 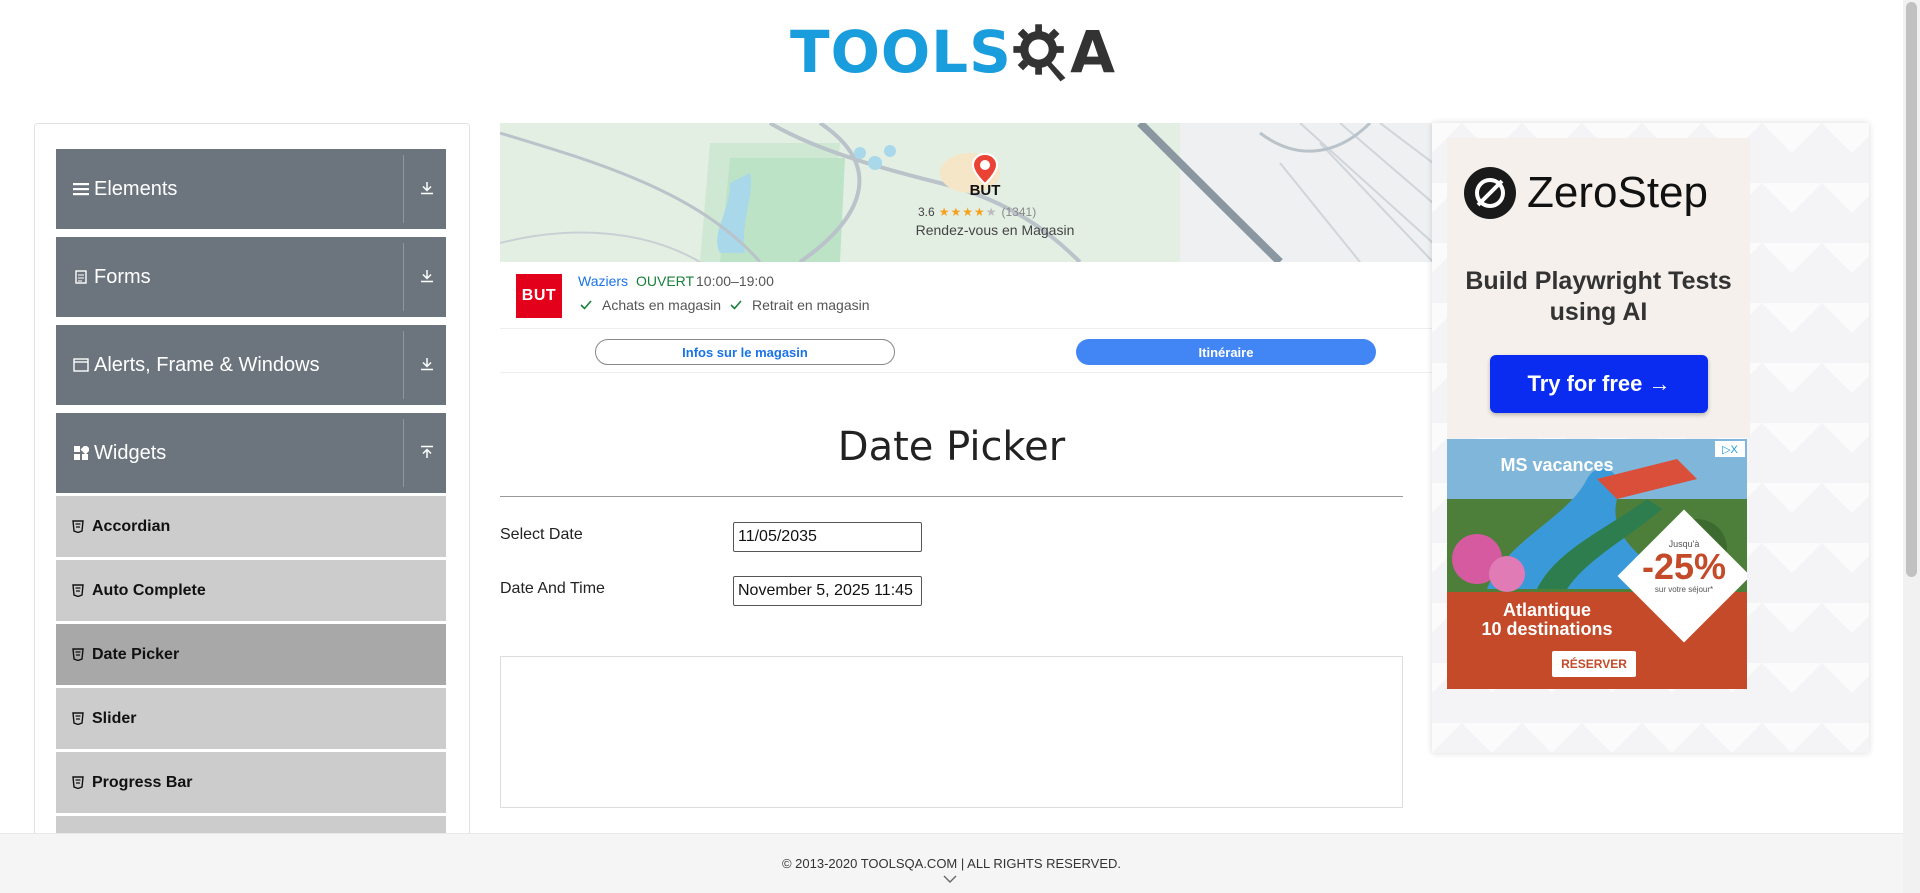 I want to click on sidebar-item-date-picker: Date Picker, so click(x=251, y=654).